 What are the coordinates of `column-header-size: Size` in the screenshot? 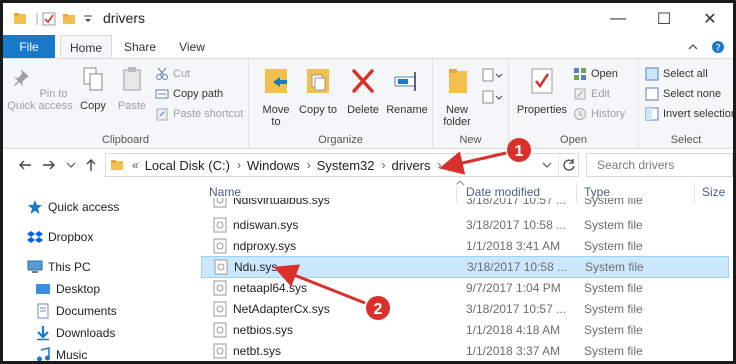 It's located at (713, 192).